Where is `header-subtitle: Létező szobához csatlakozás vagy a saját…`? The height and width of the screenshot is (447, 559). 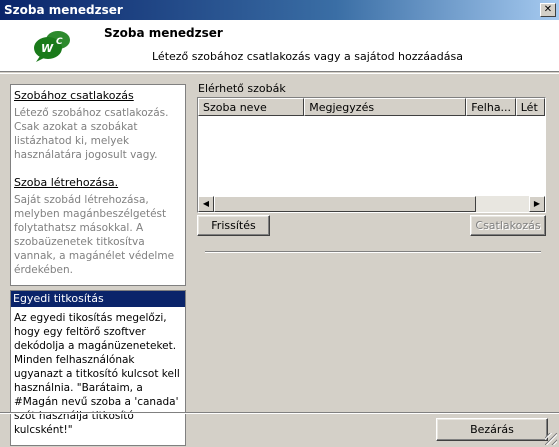 header-subtitle: Létező szobához csatlakozás vagy a saját… is located at coordinates (307, 56).